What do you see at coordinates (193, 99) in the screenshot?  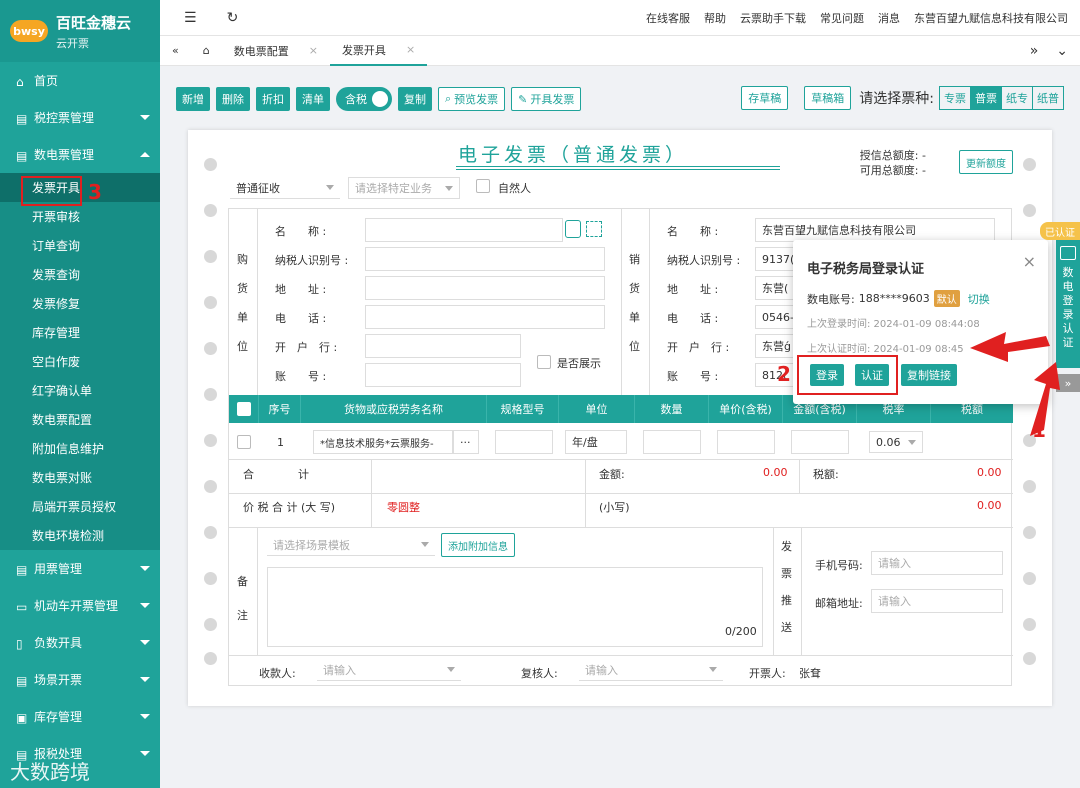 I see `add-button: 新增` at bounding box center [193, 99].